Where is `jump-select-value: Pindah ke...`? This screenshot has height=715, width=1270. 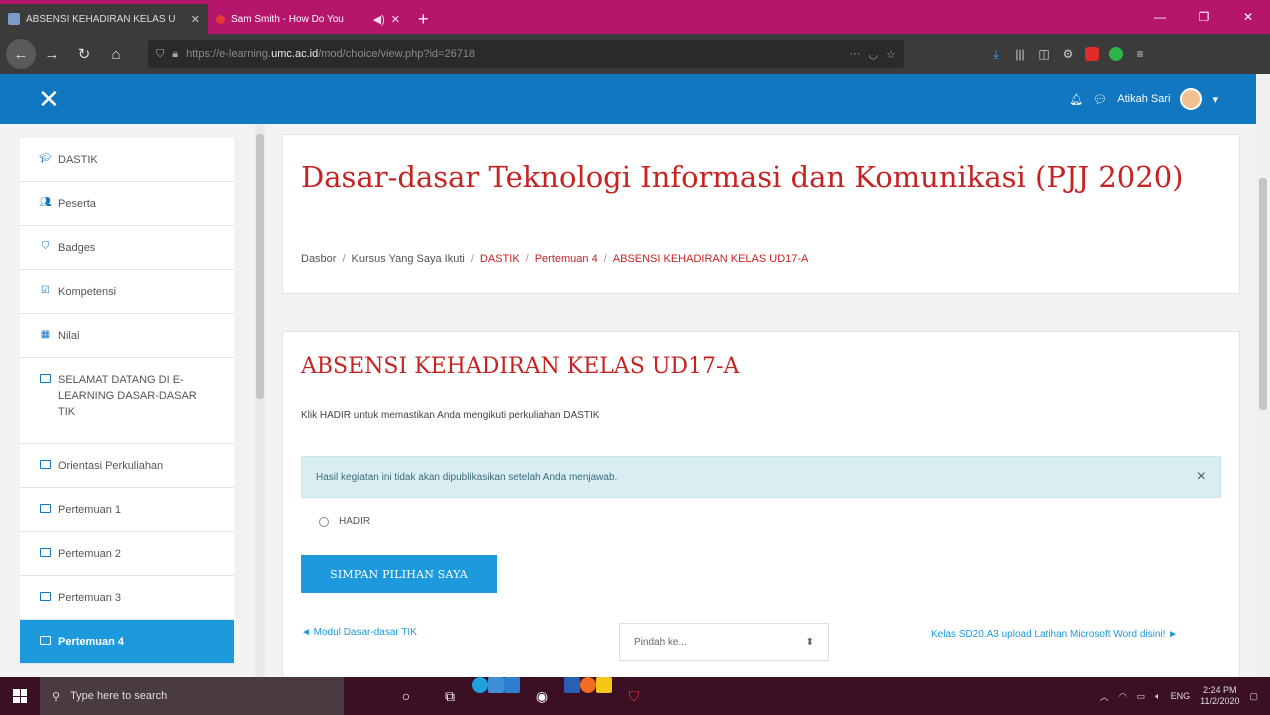 jump-select-value: Pindah ke... is located at coordinates (660, 642).